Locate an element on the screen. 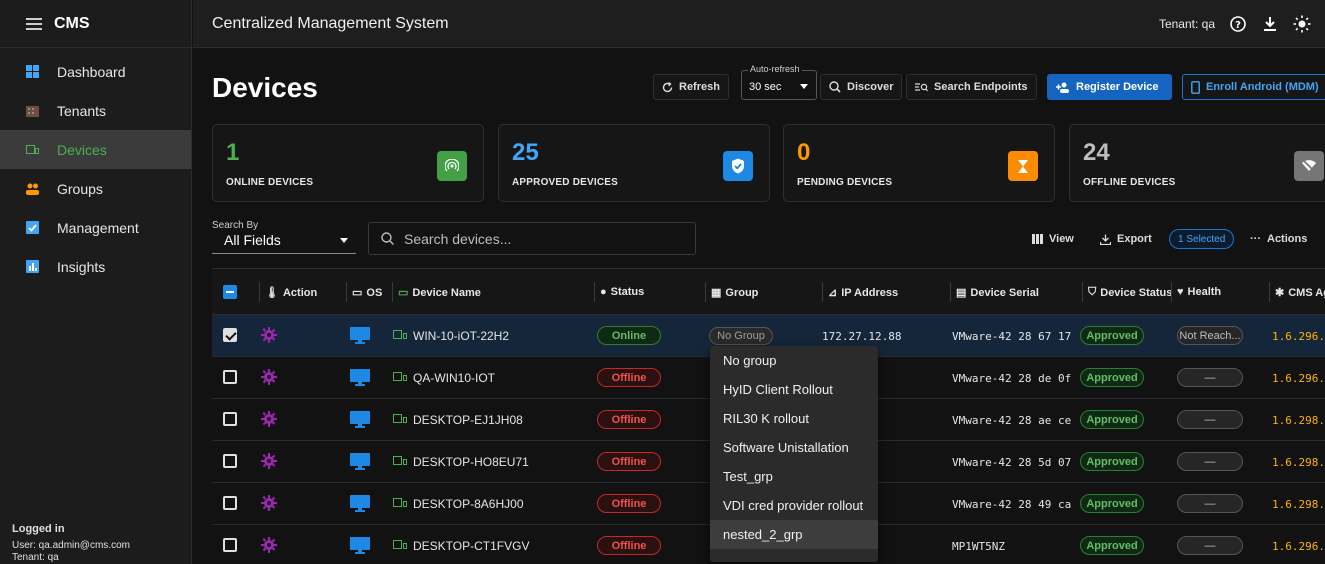 This screenshot has width=1325, height=564. dropdown-option-hyid-client-rollout: HyID Client Rollout is located at coordinates (794, 389).